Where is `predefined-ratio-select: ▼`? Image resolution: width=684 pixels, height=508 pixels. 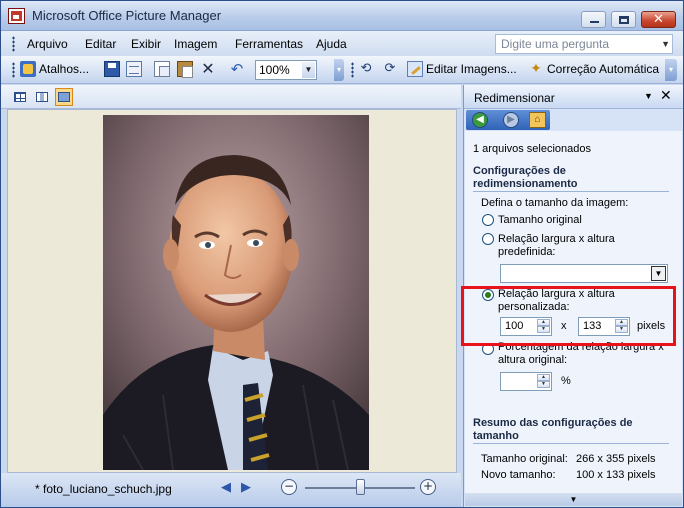
predefined-ratio-select: ▼ is located at coordinates (584, 273).